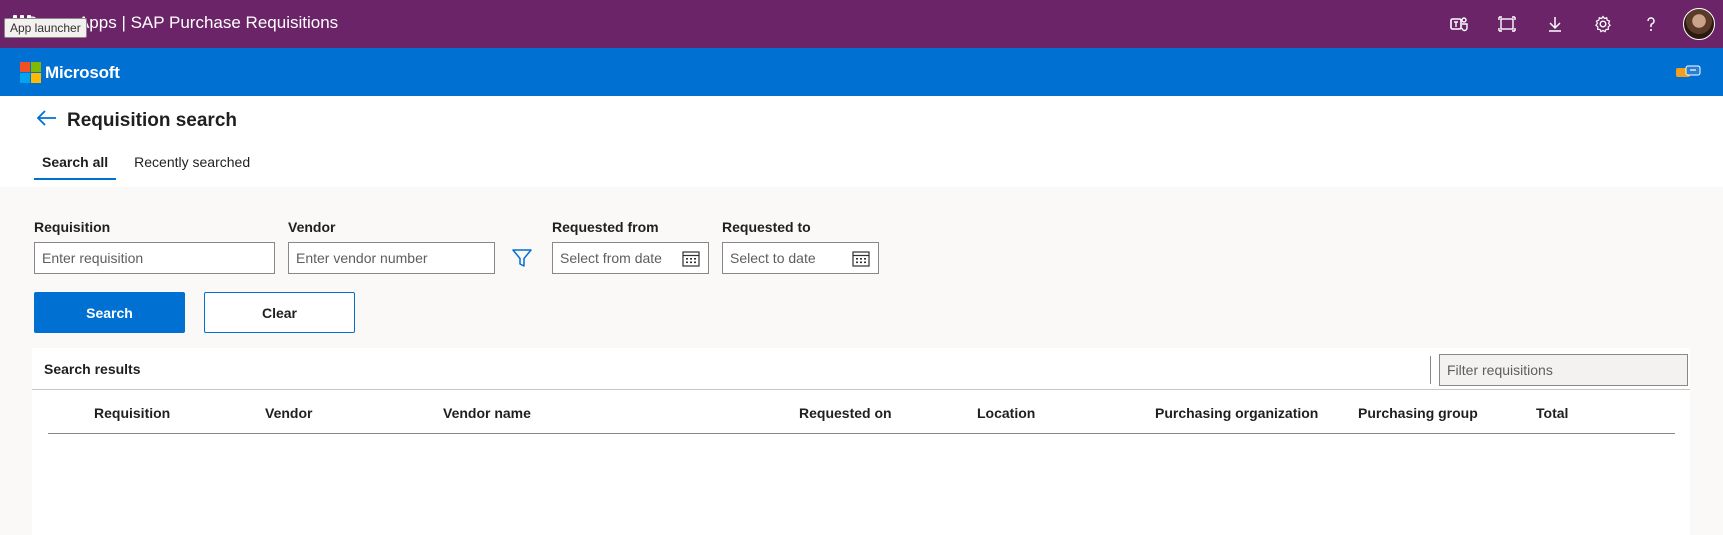 The image size is (1723, 535). I want to click on partner-logo-icon, so click(1688, 71).